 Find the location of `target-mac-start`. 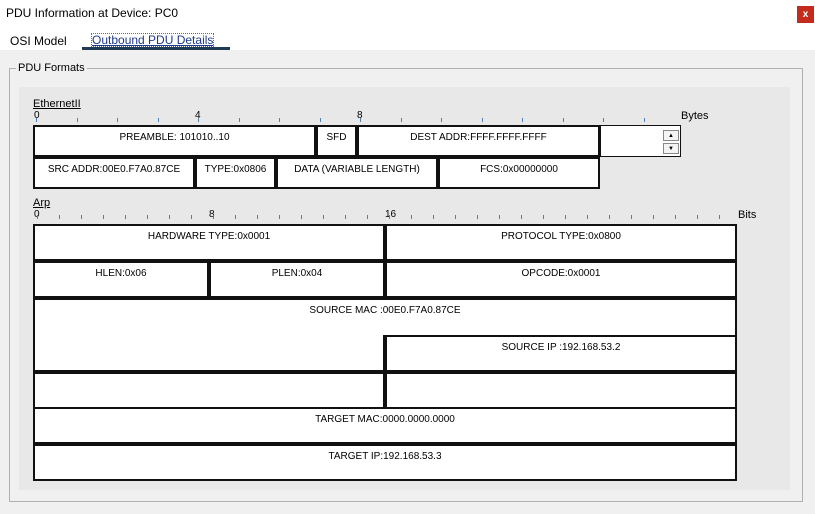

target-mac-start is located at coordinates (209, 390).